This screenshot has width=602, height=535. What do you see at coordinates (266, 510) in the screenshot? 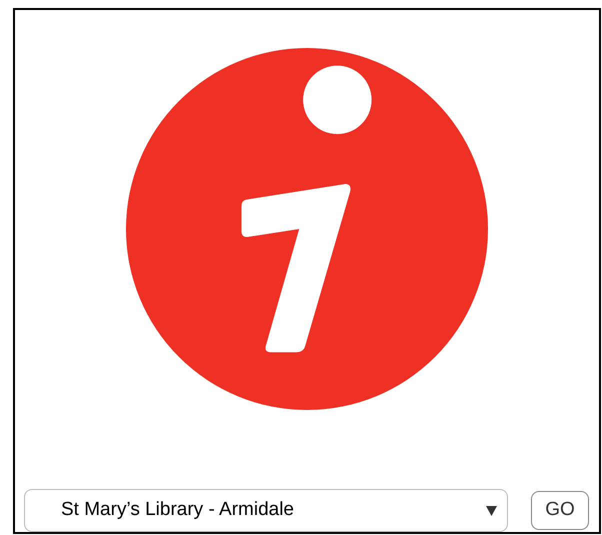
I see `location-select: St Mary’s Library - Armidale` at bounding box center [266, 510].